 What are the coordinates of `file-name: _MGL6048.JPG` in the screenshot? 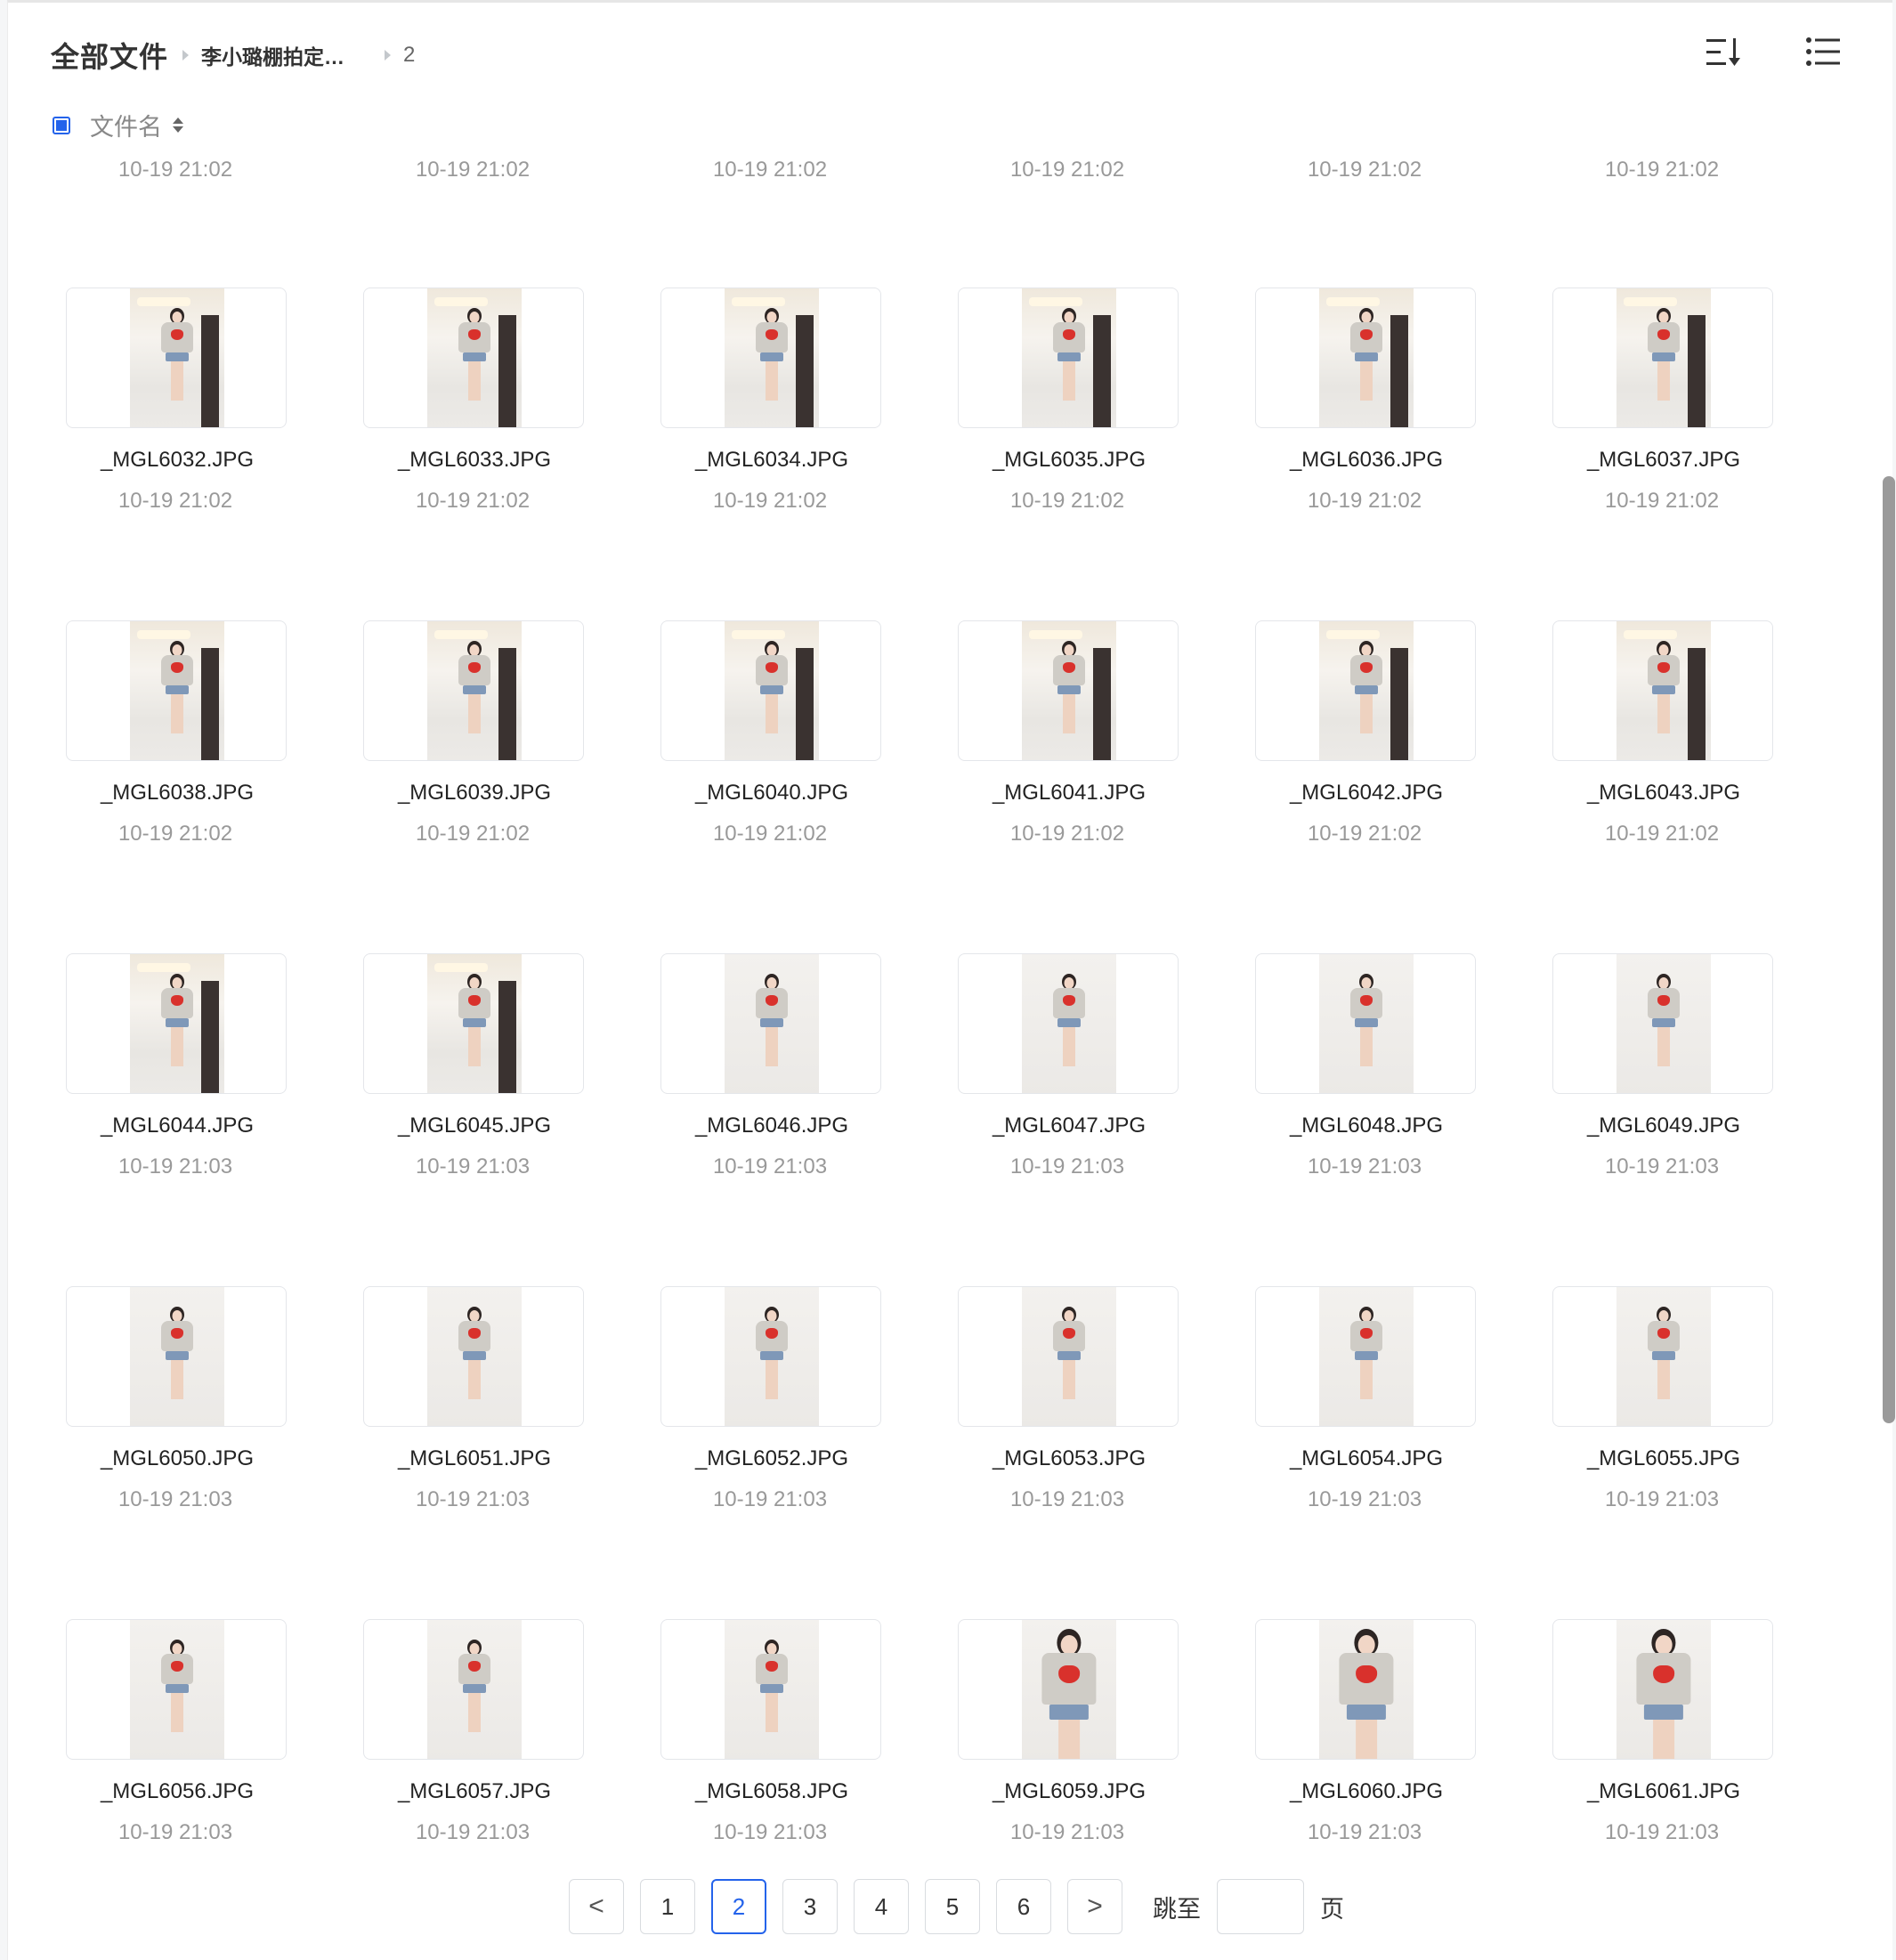 It's located at (1366, 1126).